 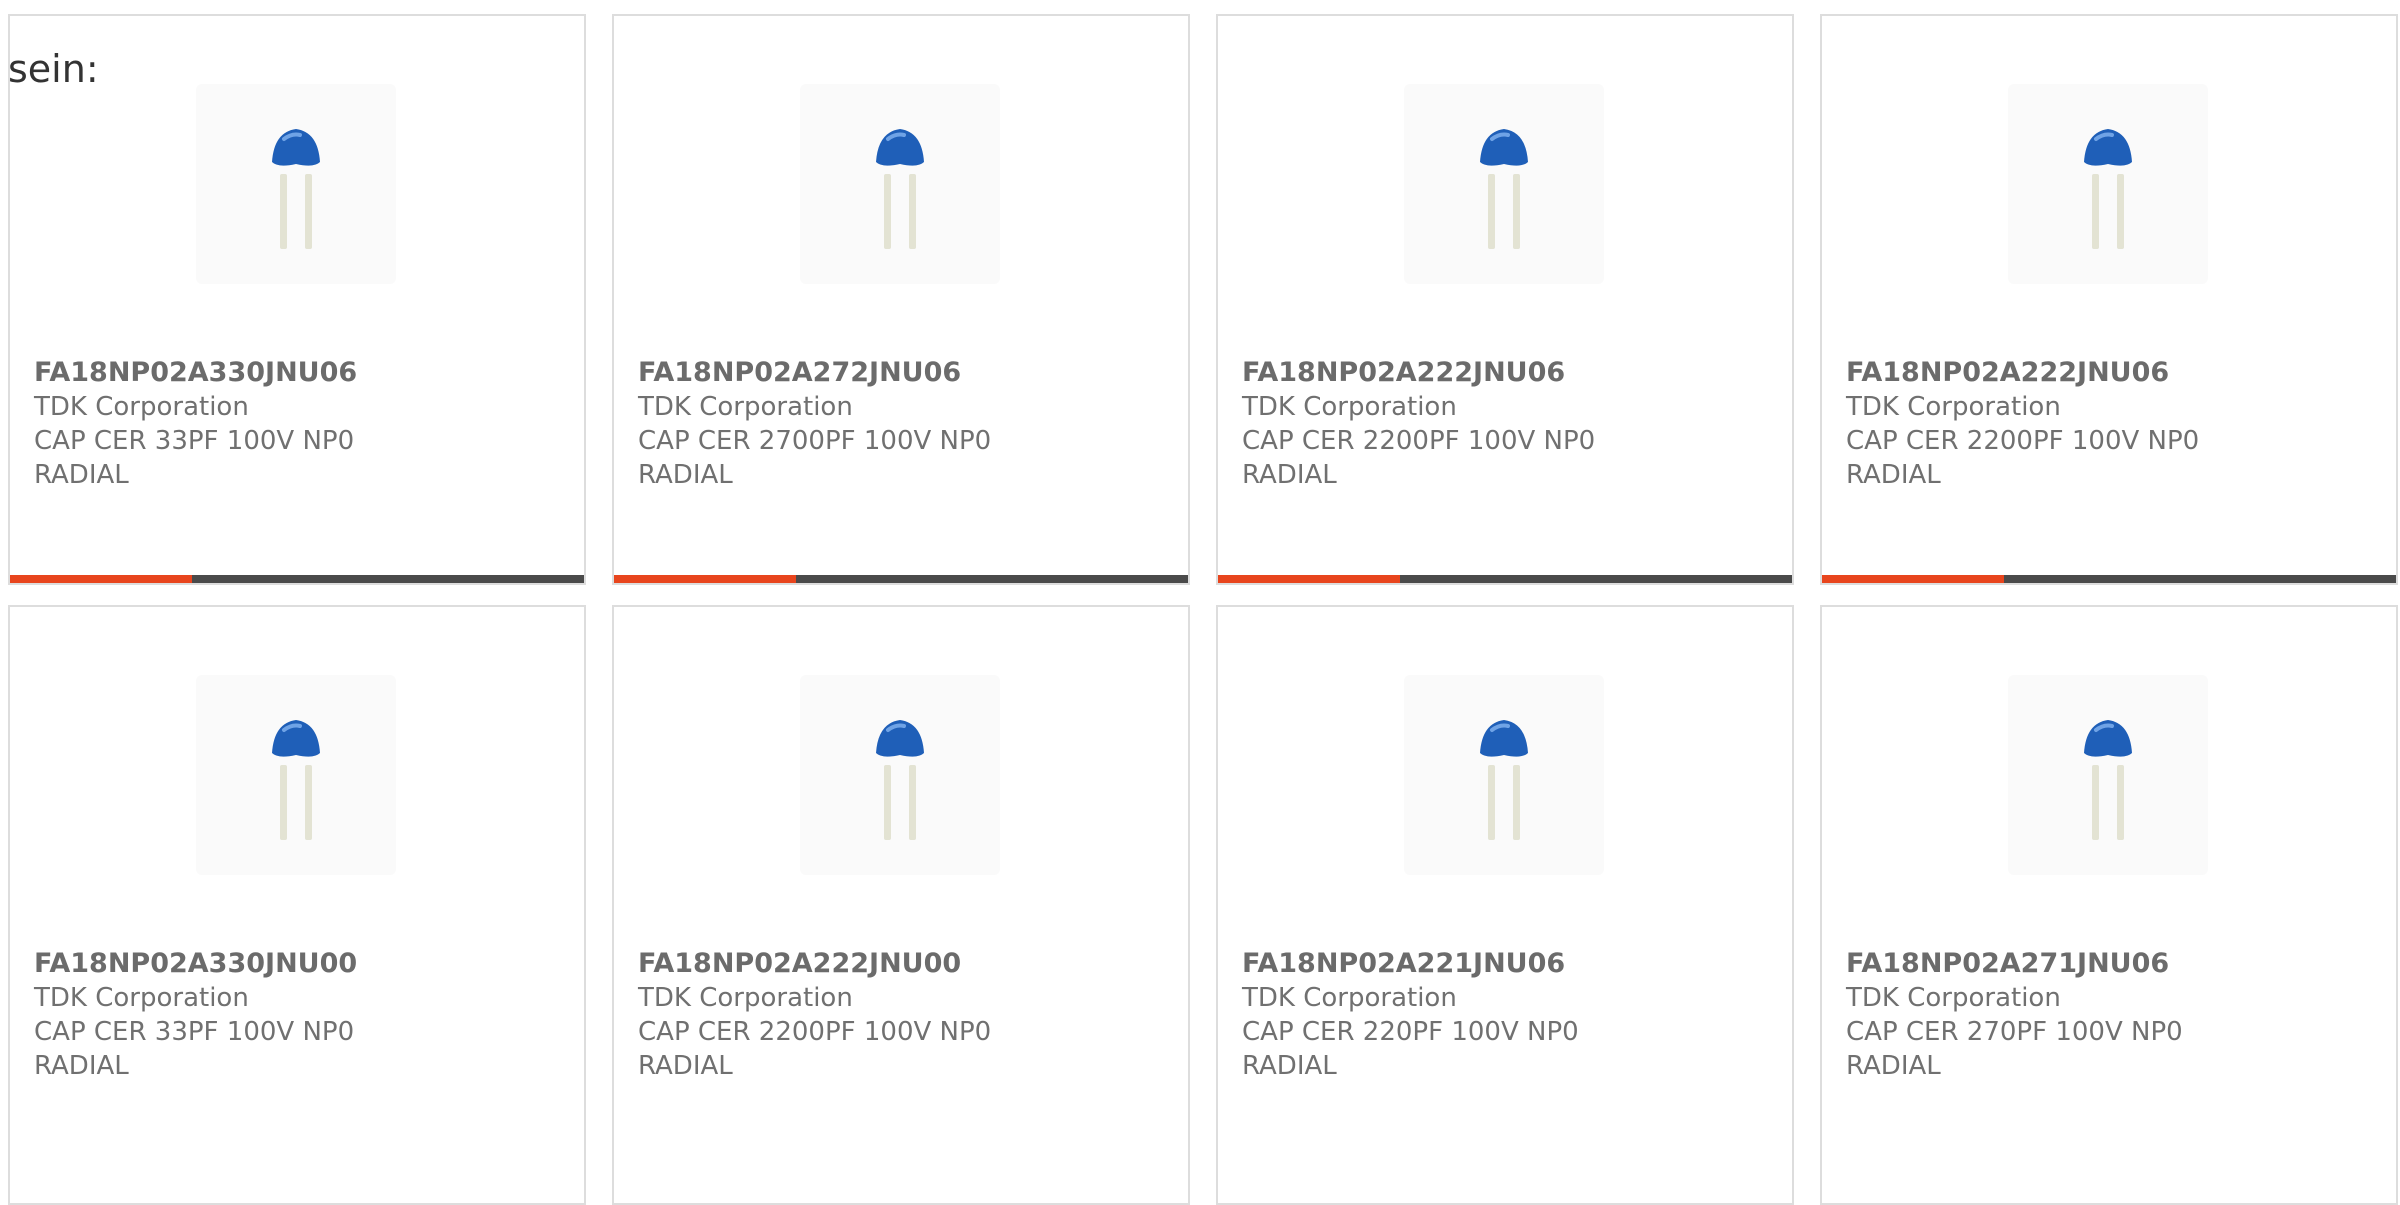 What do you see at coordinates (2051, 964) in the screenshot?
I see `part-number: FA18NP02A271JNU06` at bounding box center [2051, 964].